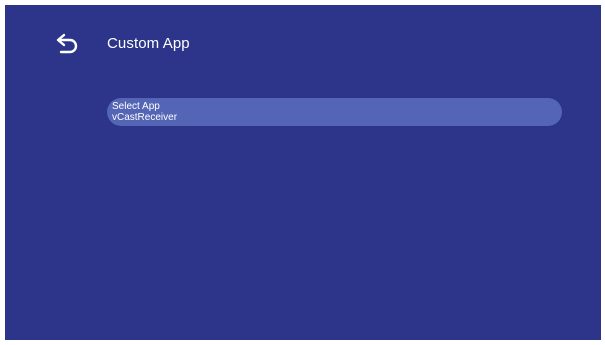  Describe the element at coordinates (334, 112) in the screenshot. I see `menu-item-select-app: Select App vCastReceiver` at that location.